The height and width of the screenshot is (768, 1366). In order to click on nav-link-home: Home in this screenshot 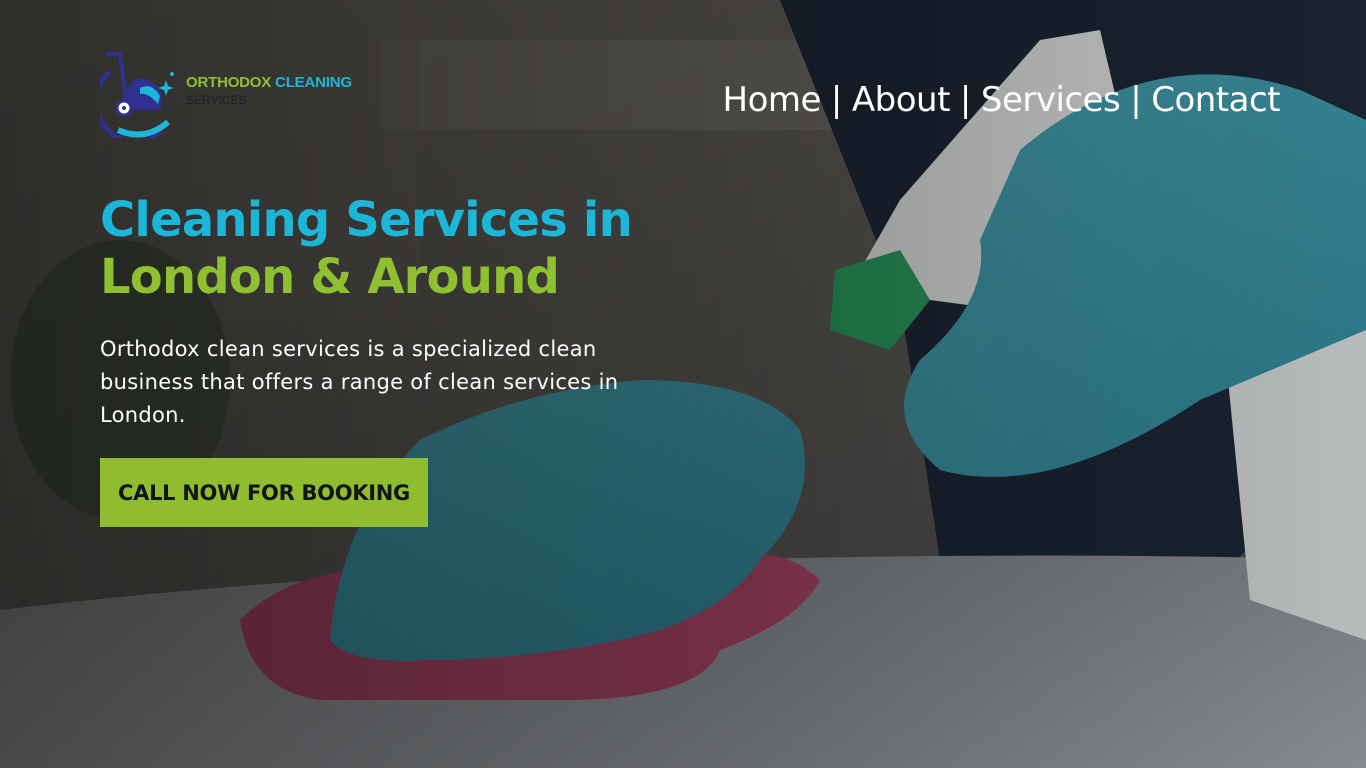, I will do `click(772, 100)`.